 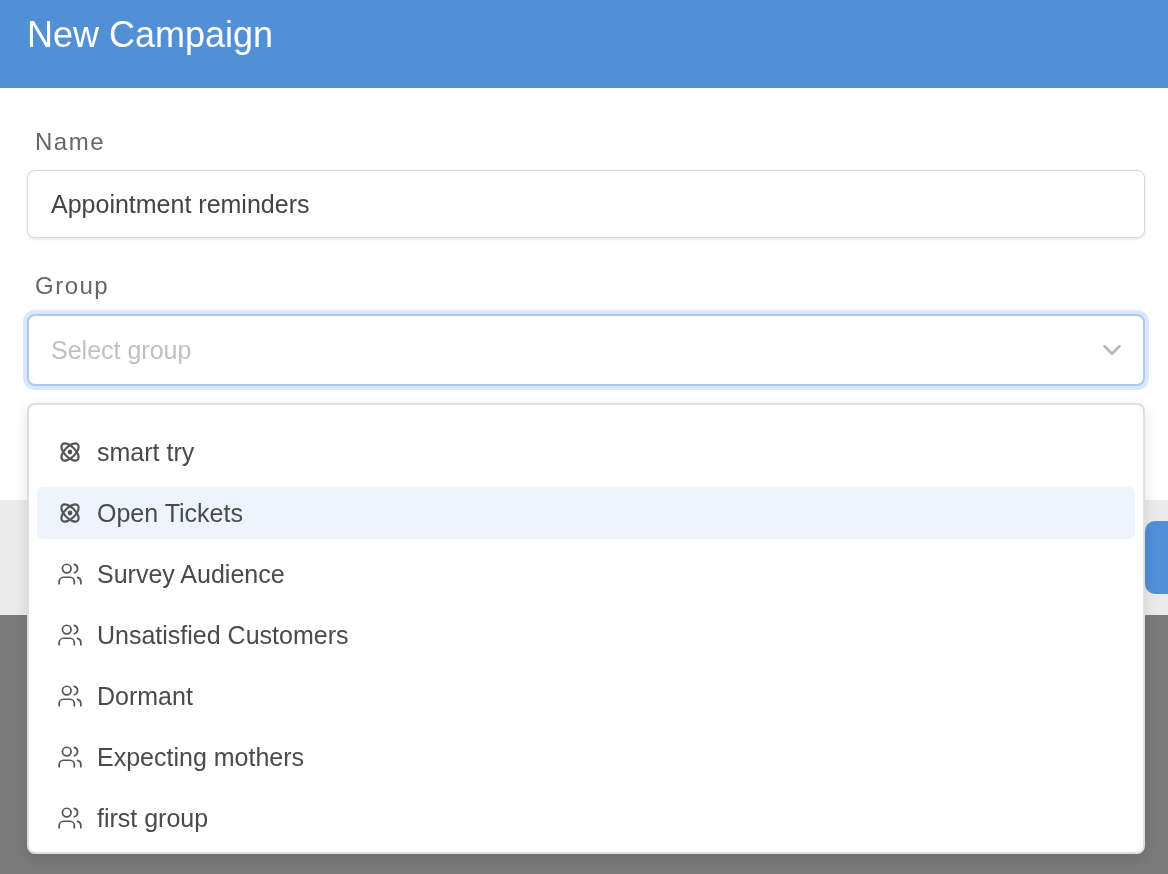 What do you see at coordinates (586, 574) in the screenshot?
I see `dropdown-item: Survey Audience` at bounding box center [586, 574].